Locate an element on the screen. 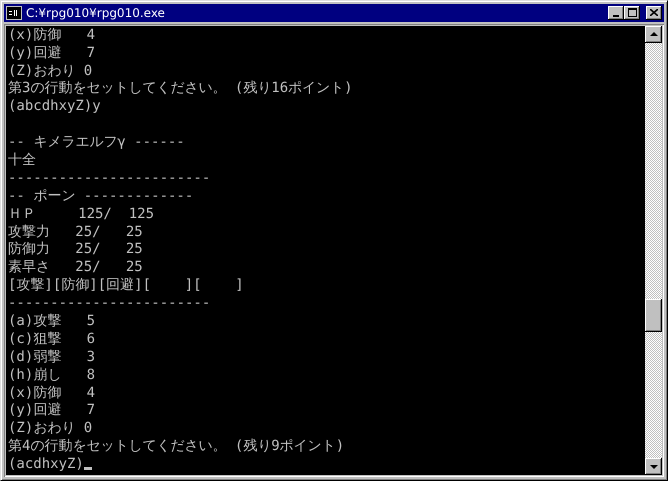  scrollbar is located at coordinates (653, 250).